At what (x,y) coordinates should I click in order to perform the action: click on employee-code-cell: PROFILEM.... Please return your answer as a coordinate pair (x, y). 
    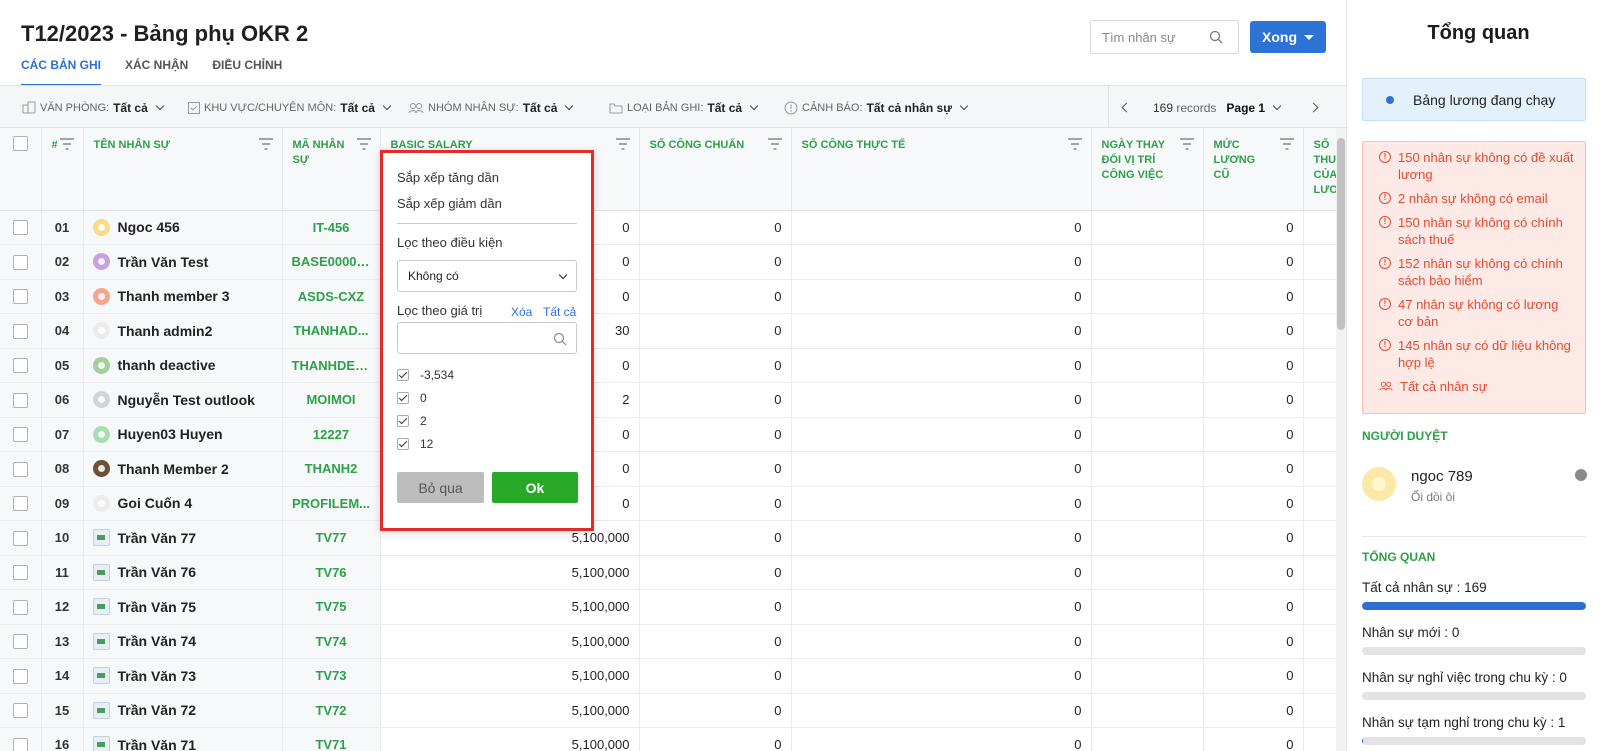
    Looking at the image, I should click on (331, 503).